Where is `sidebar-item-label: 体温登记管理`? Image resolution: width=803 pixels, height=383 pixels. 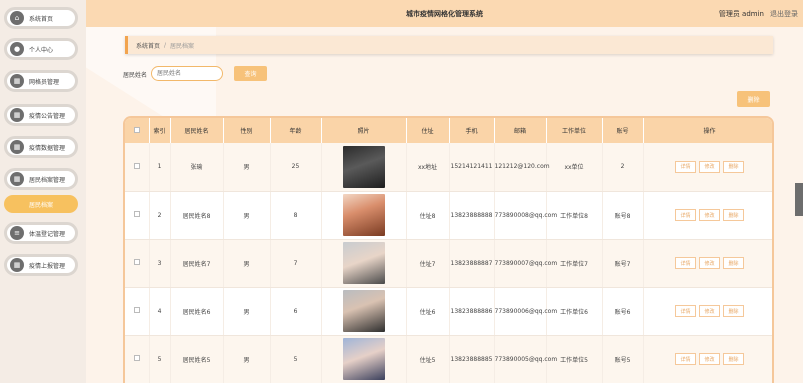
sidebar-item-label: 体温登记管理 is located at coordinates (47, 234).